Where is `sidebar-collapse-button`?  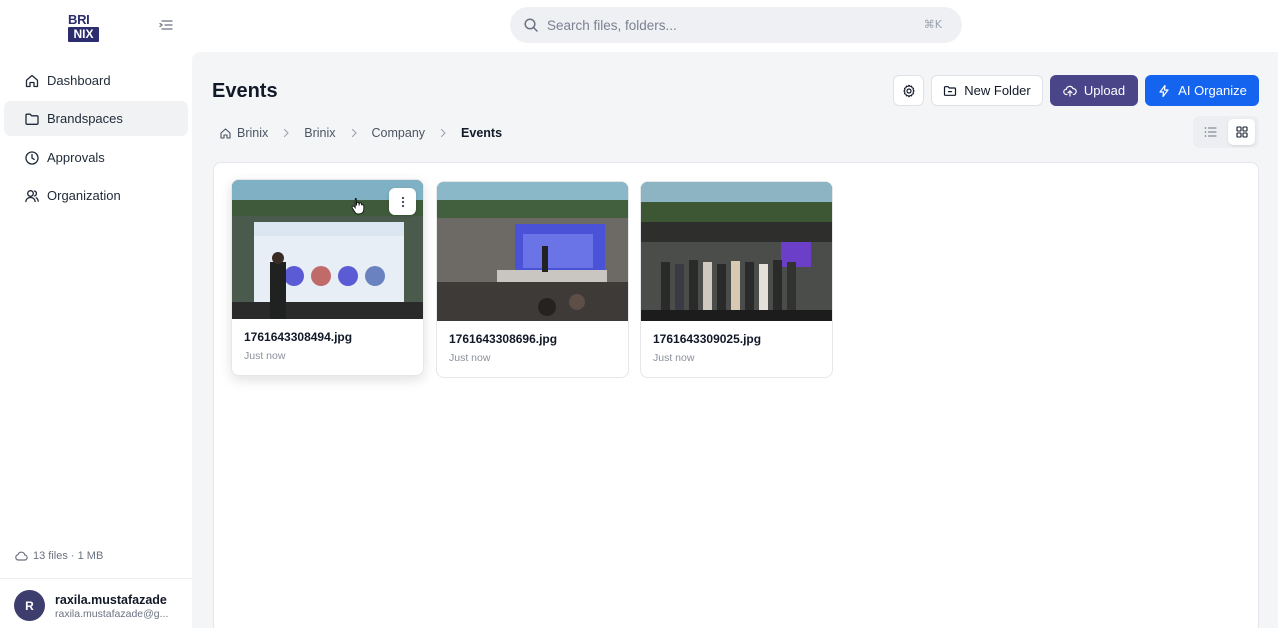
sidebar-collapse-button is located at coordinates (166, 25).